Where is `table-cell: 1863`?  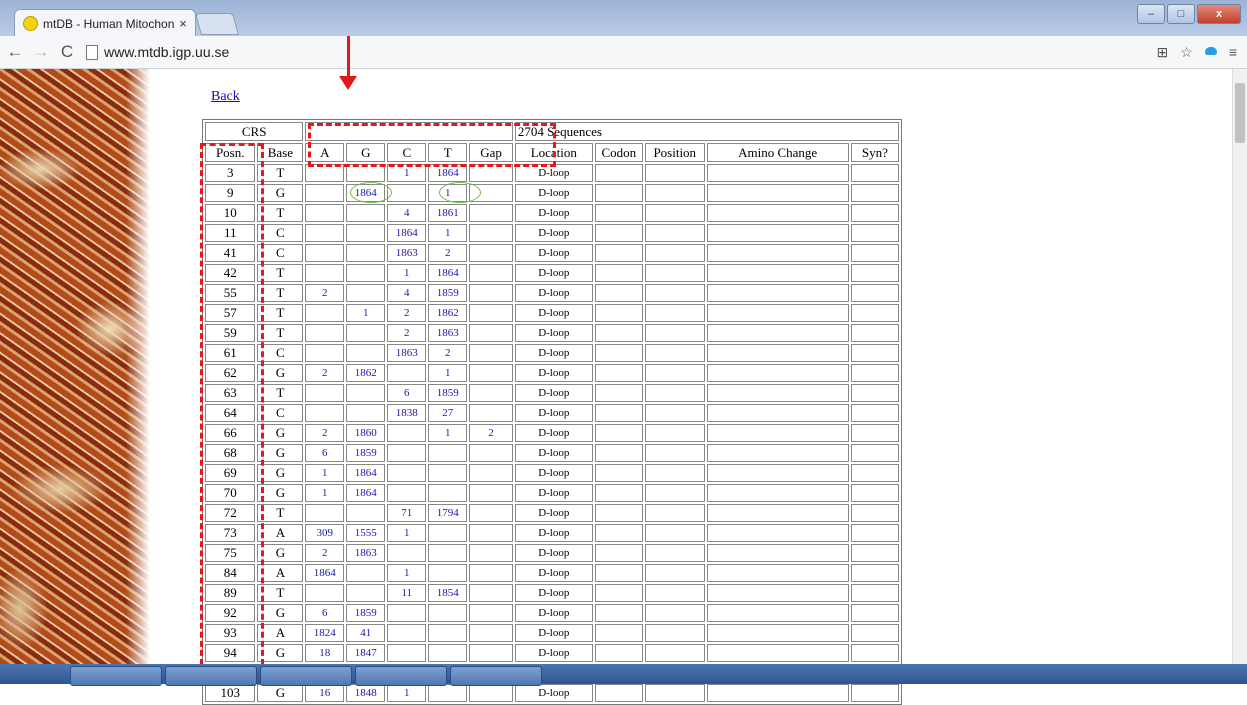
table-cell: 1863 is located at coordinates (407, 353).